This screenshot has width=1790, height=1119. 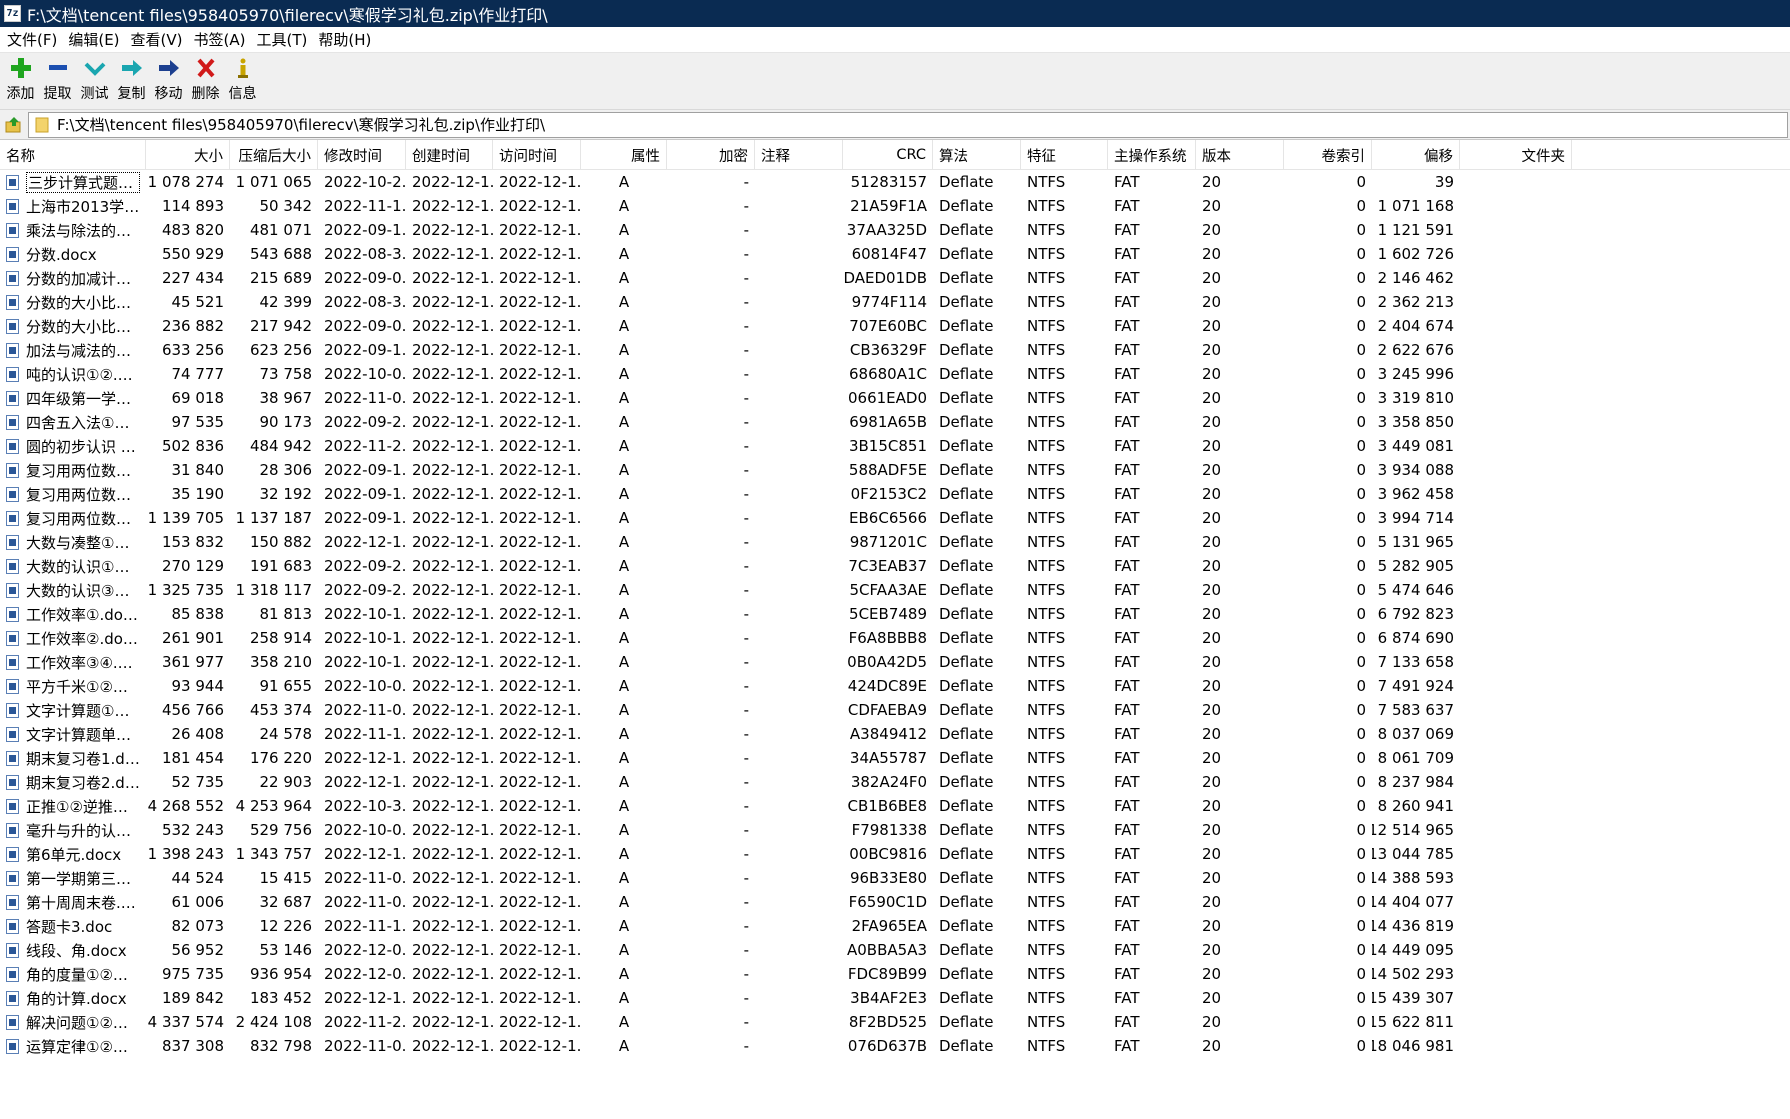 What do you see at coordinates (1444, 182) in the screenshot?
I see `cell-offset: 39` at bounding box center [1444, 182].